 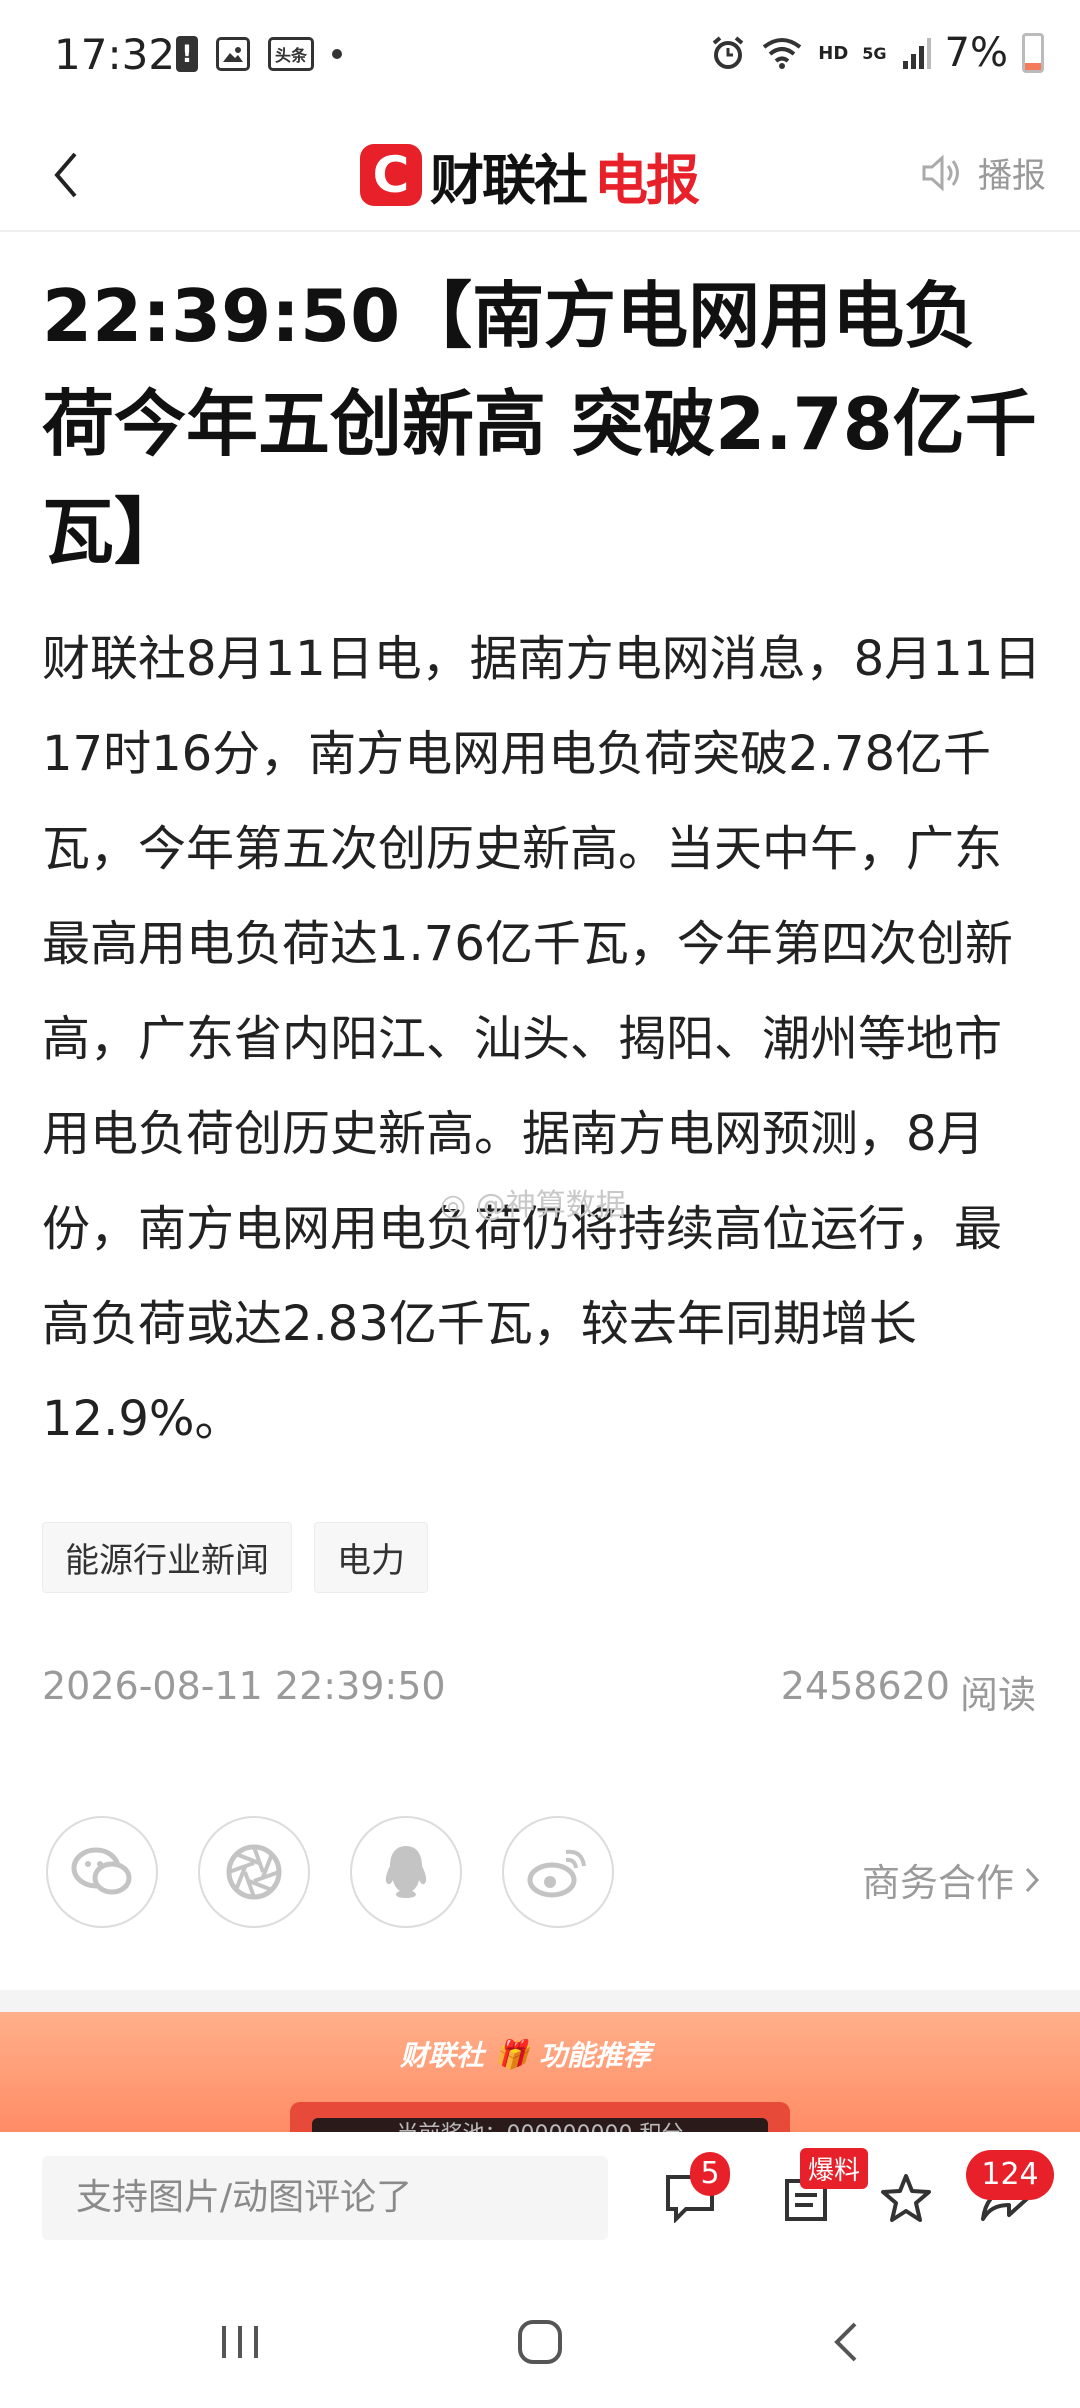 I want to click on app-header: C 财联社 电报 播报, so click(x=540, y=176).